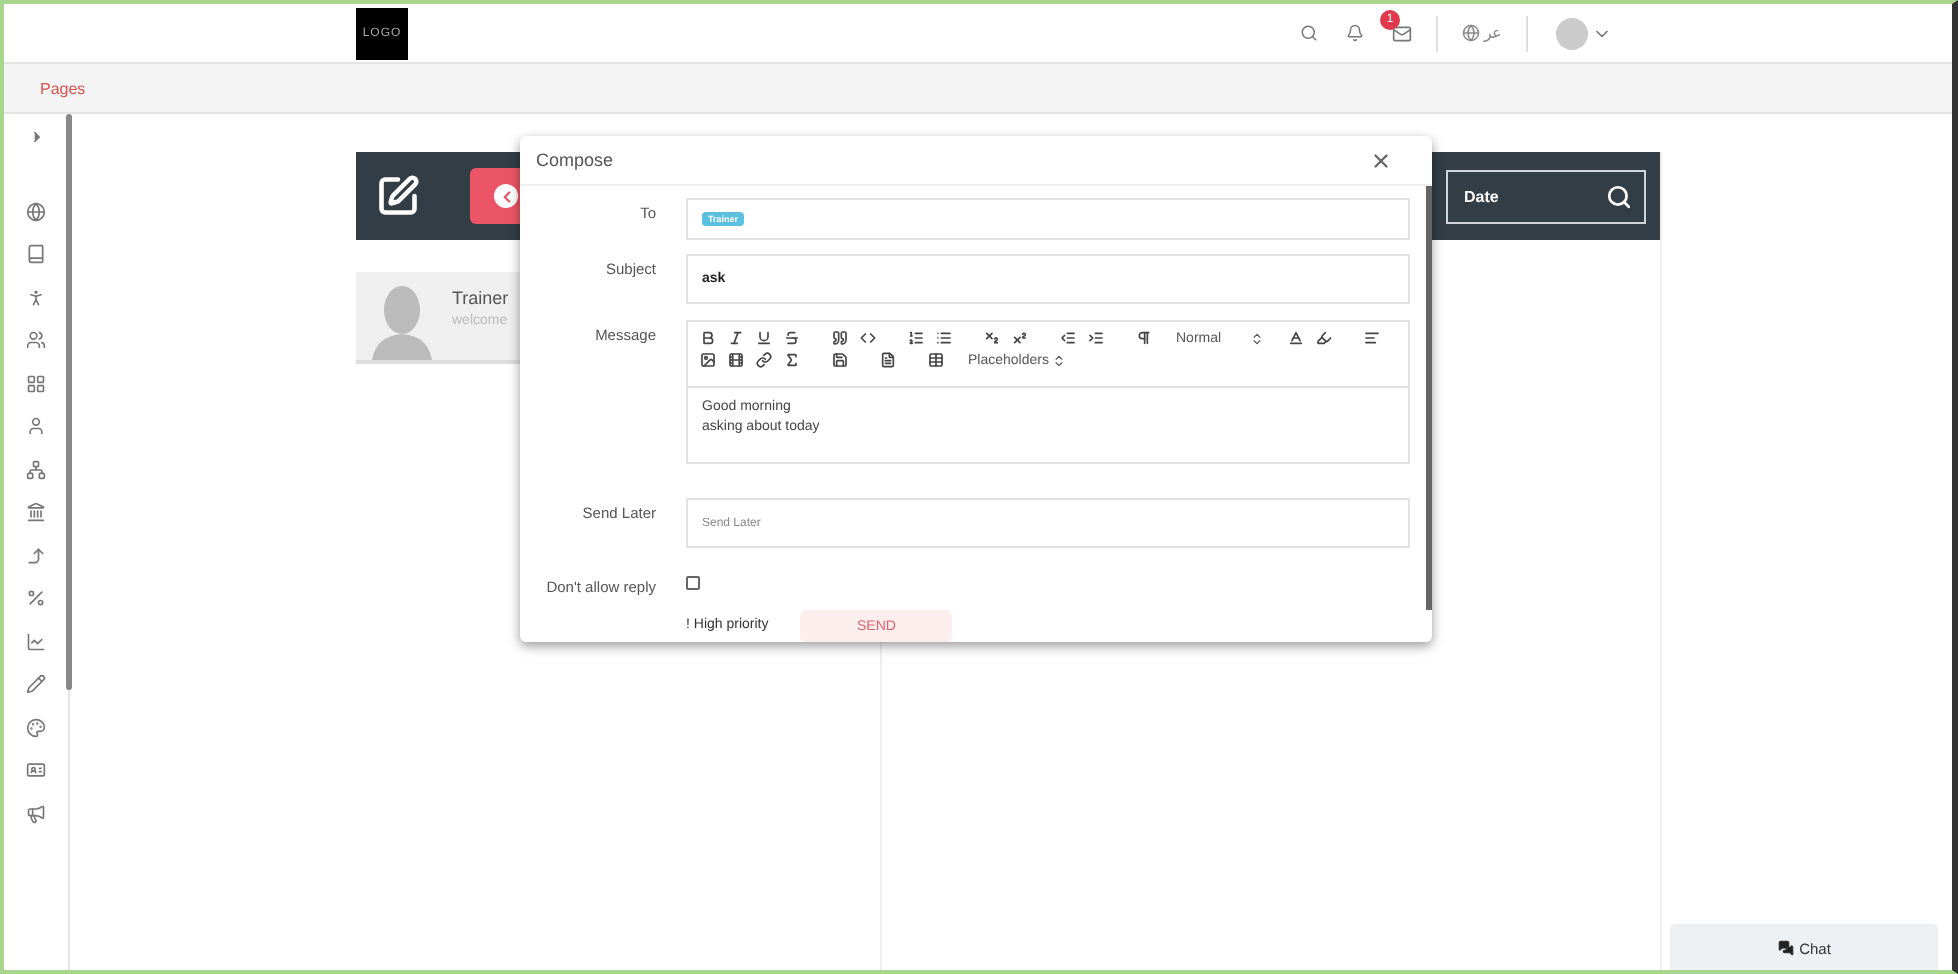 This screenshot has height=974, width=1958. What do you see at coordinates (480, 298) in the screenshot?
I see `contact-name: Trainer` at bounding box center [480, 298].